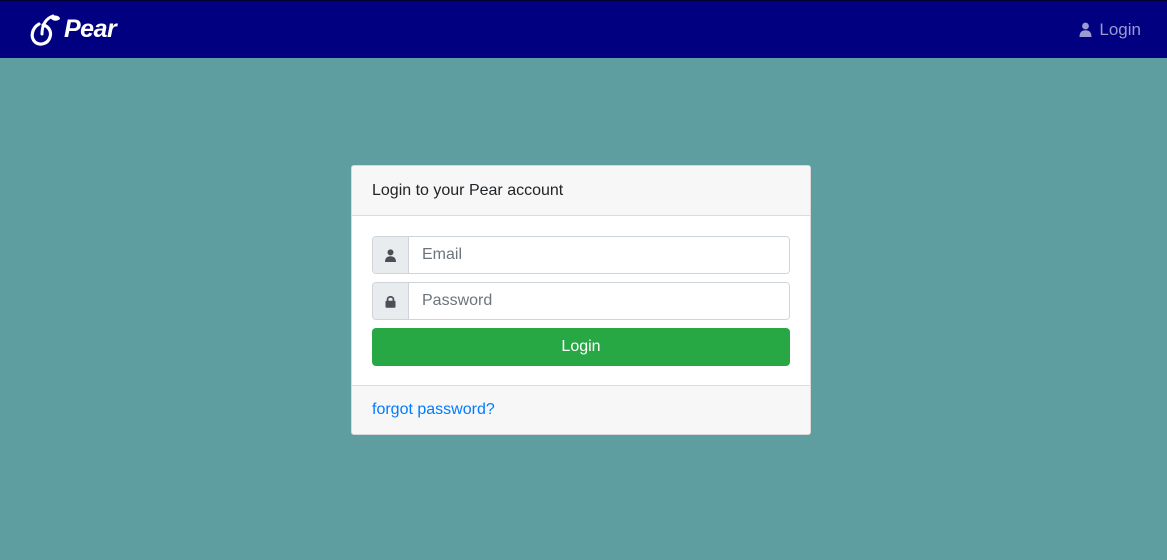 The height and width of the screenshot is (560, 1167). I want to click on password-input-group, so click(581, 301).